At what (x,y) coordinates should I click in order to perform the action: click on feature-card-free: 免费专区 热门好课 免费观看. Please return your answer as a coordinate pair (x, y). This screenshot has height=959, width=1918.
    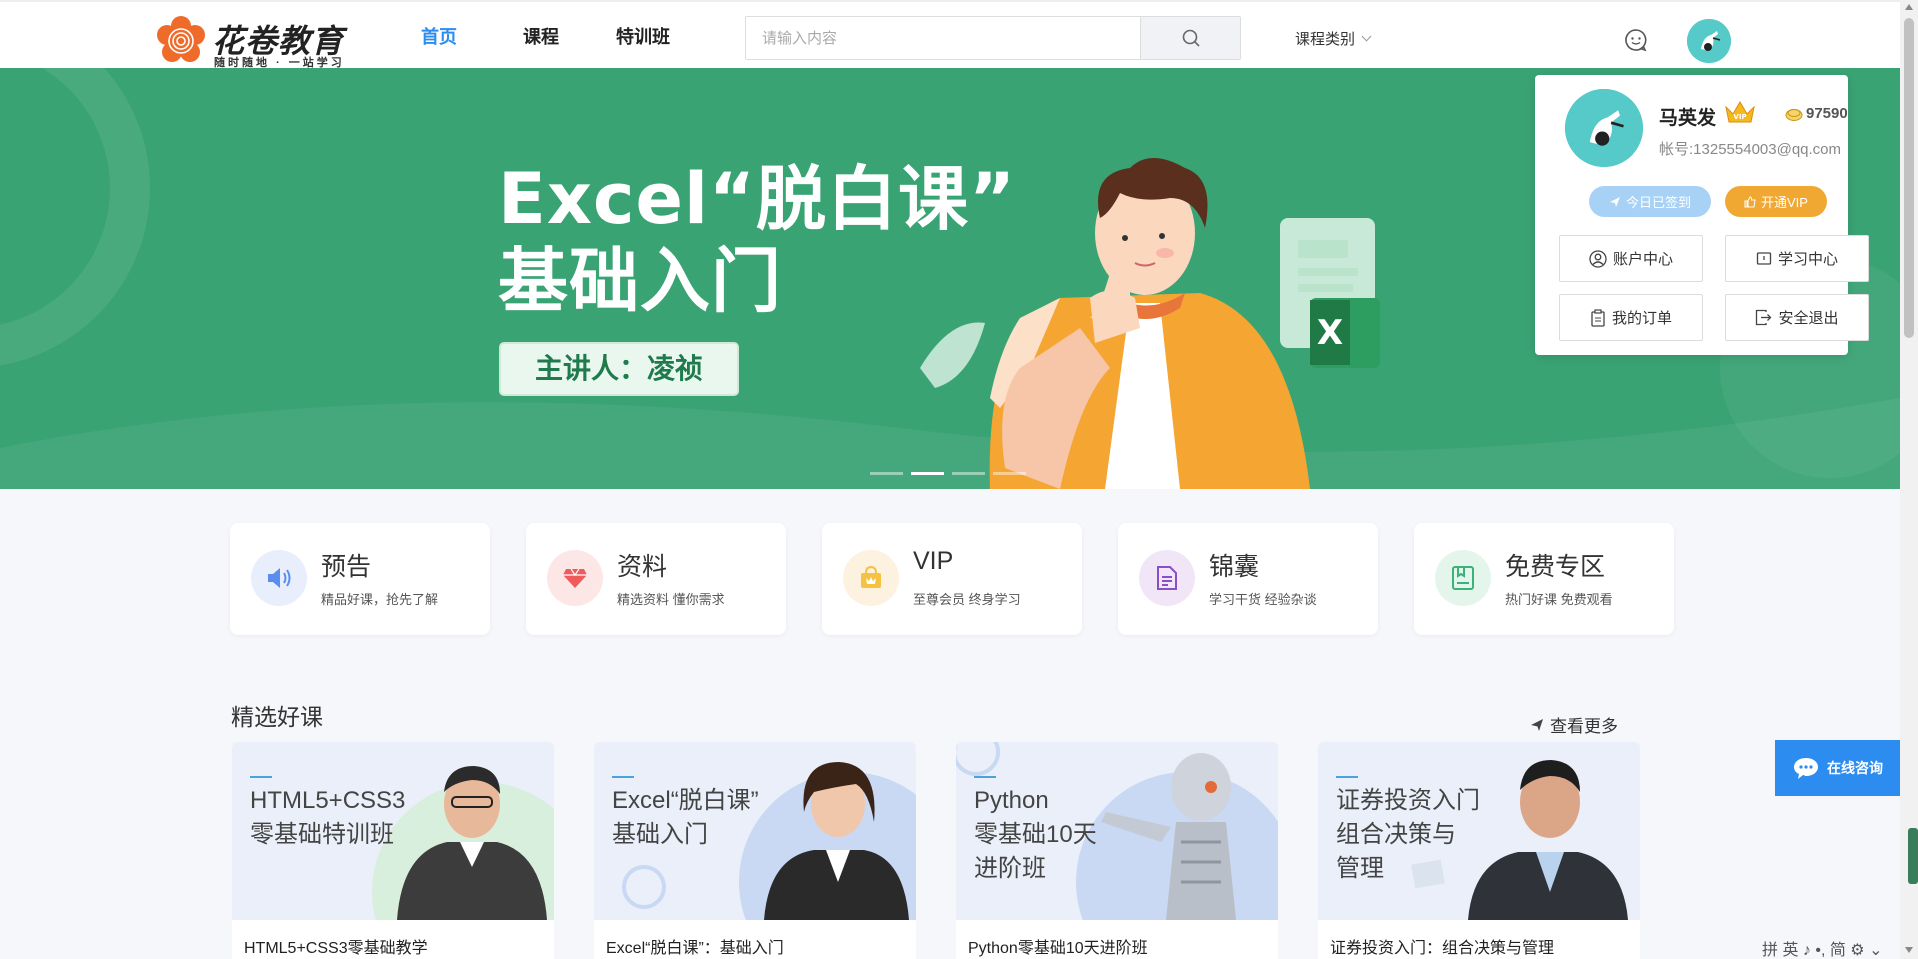
    Looking at the image, I should click on (1544, 579).